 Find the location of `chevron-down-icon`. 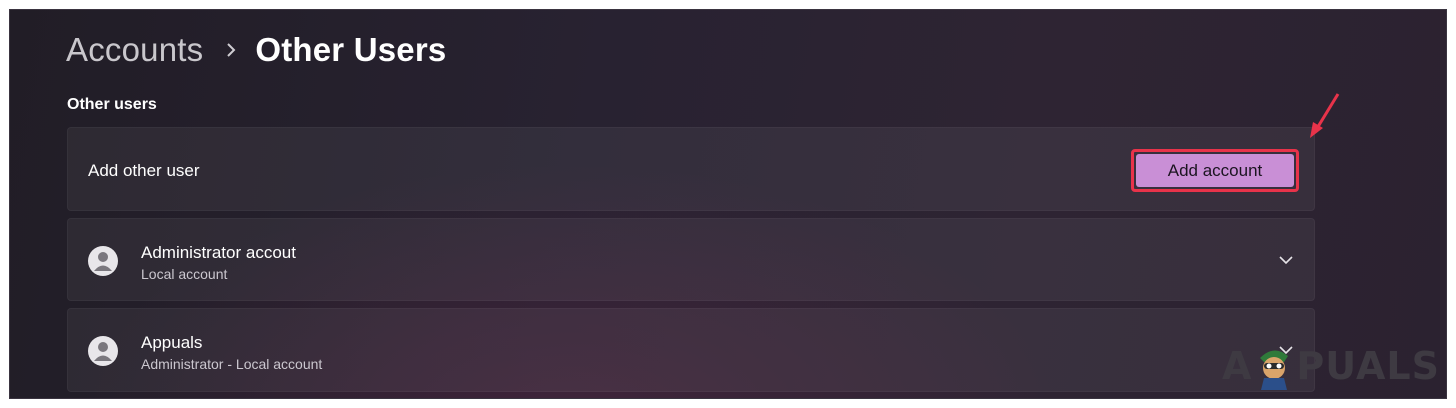

chevron-down-icon is located at coordinates (1286, 260).